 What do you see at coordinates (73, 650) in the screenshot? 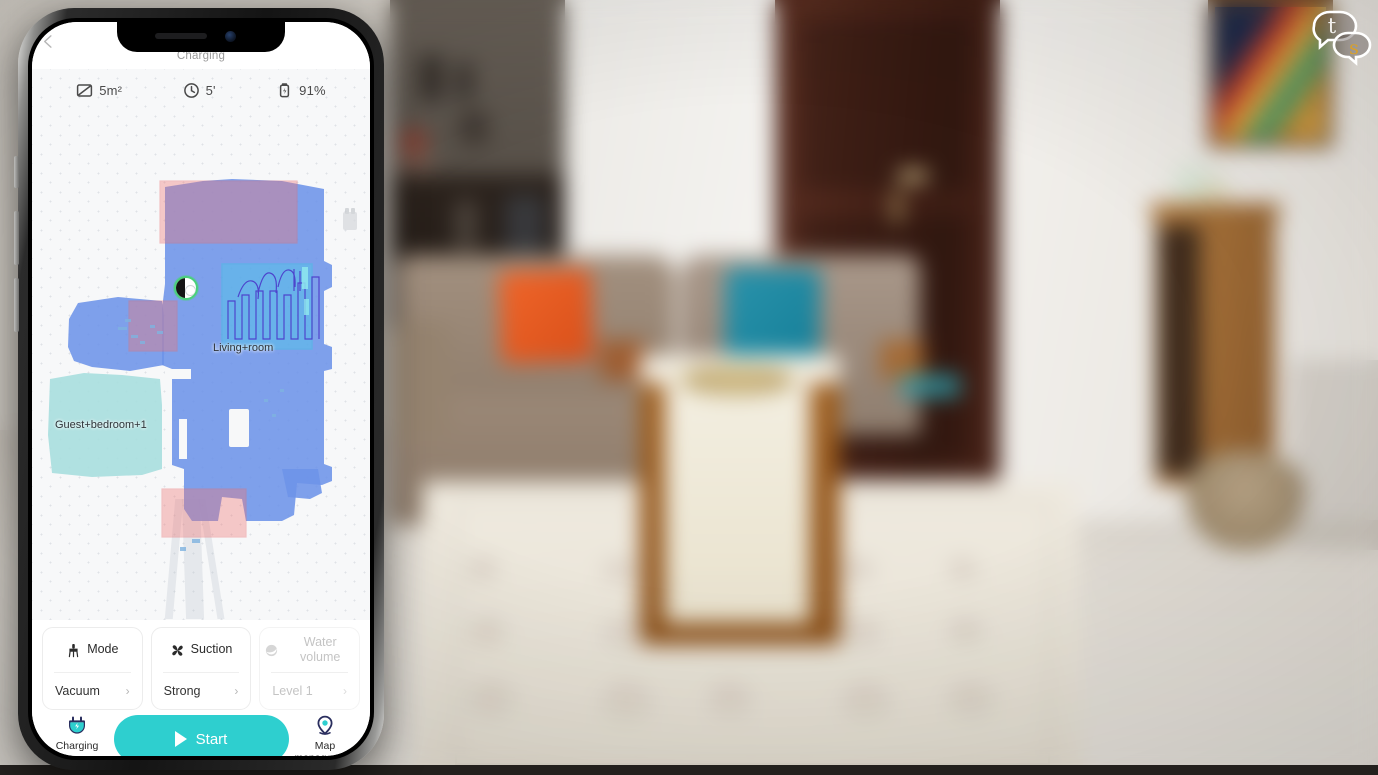
I see `mop-icon` at bounding box center [73, 650].